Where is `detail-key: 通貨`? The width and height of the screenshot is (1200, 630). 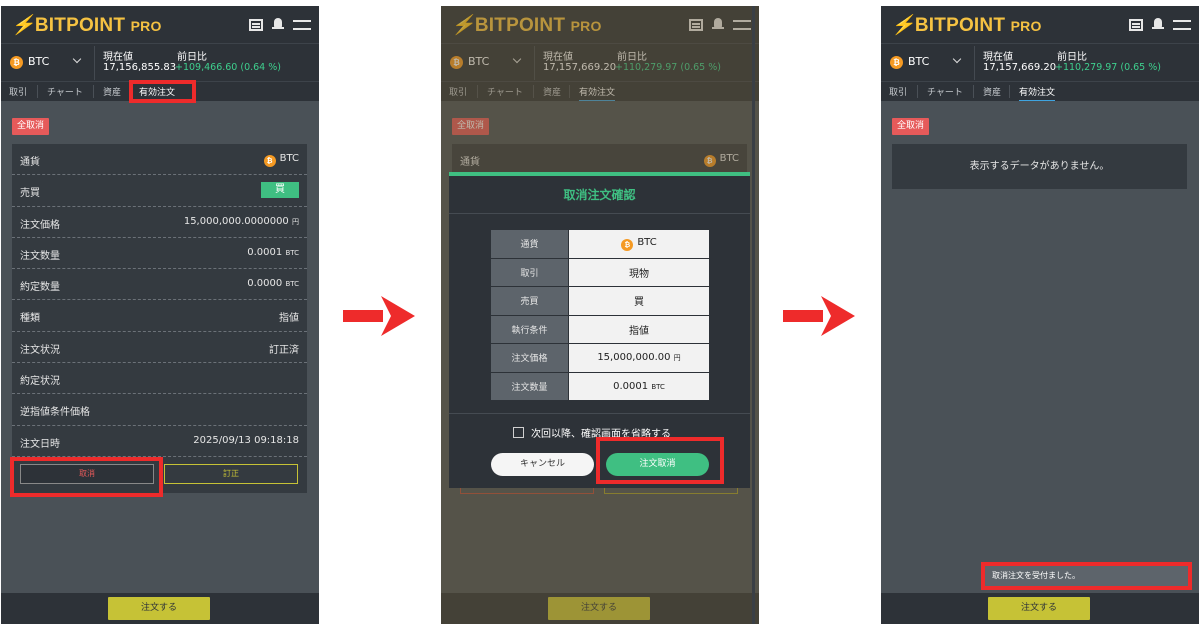
detail-key: 通貨 is located at coordinates (30, 162).